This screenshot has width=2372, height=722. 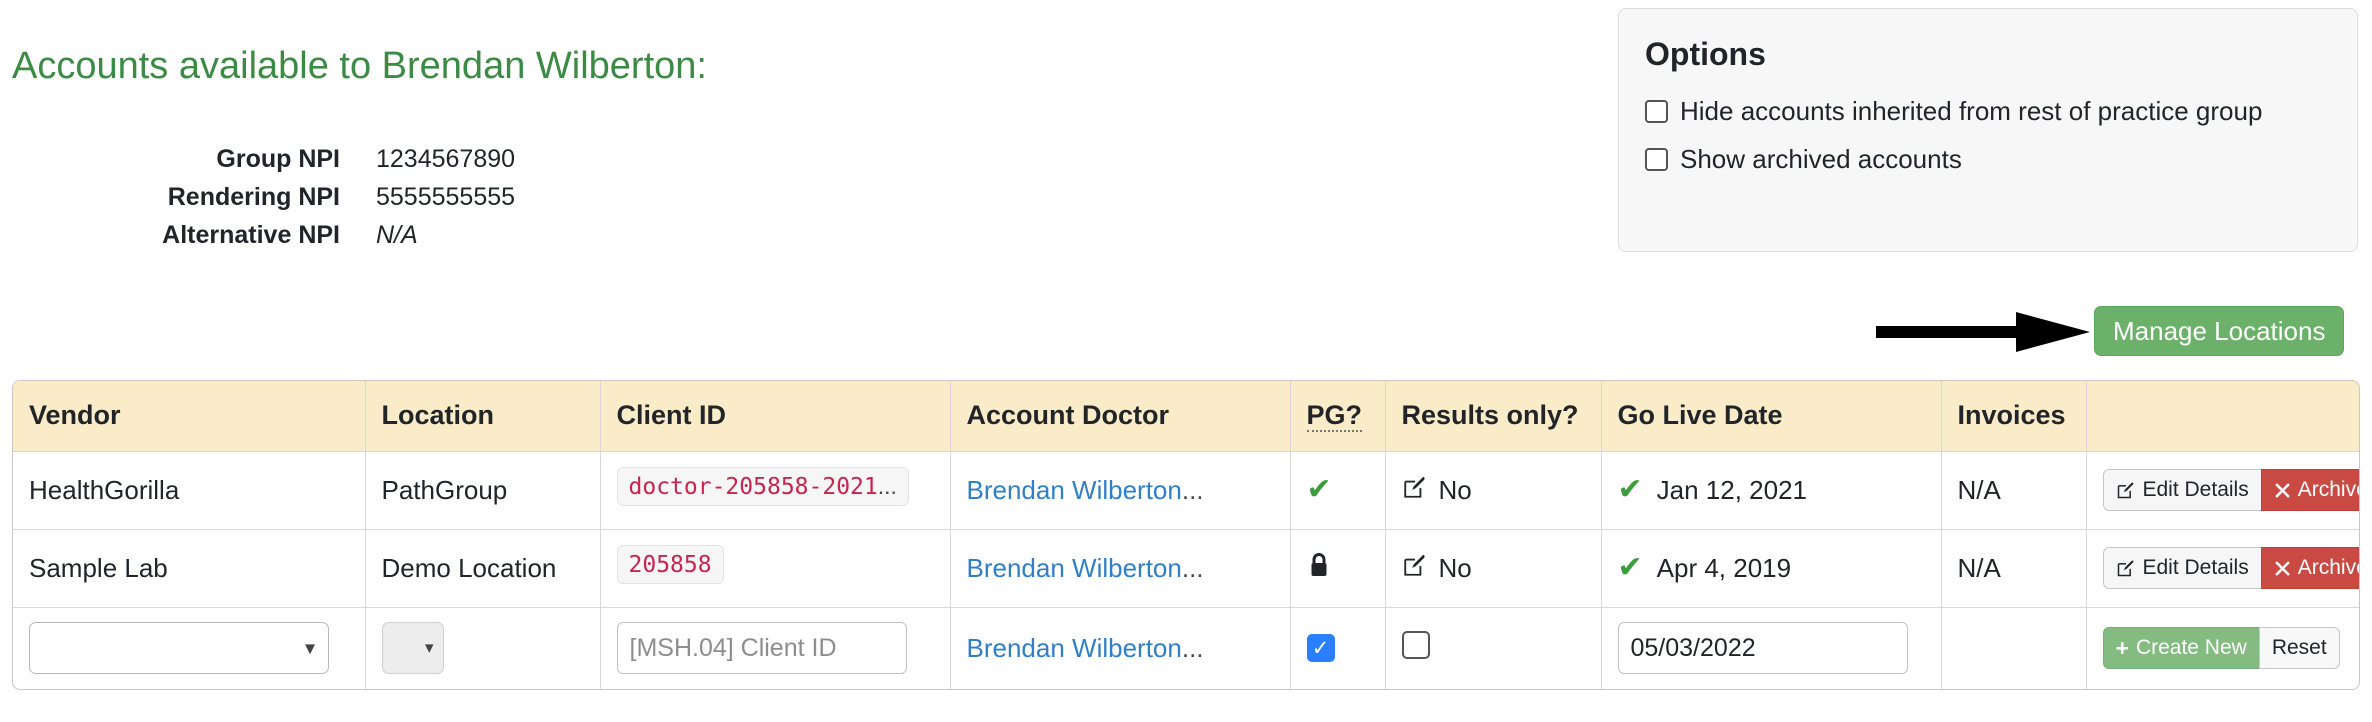 What do you see at coordinates (1656, 111) in the screenshot?
I see `checkbox-hide-inherited` at bounding box center [1656, 111].